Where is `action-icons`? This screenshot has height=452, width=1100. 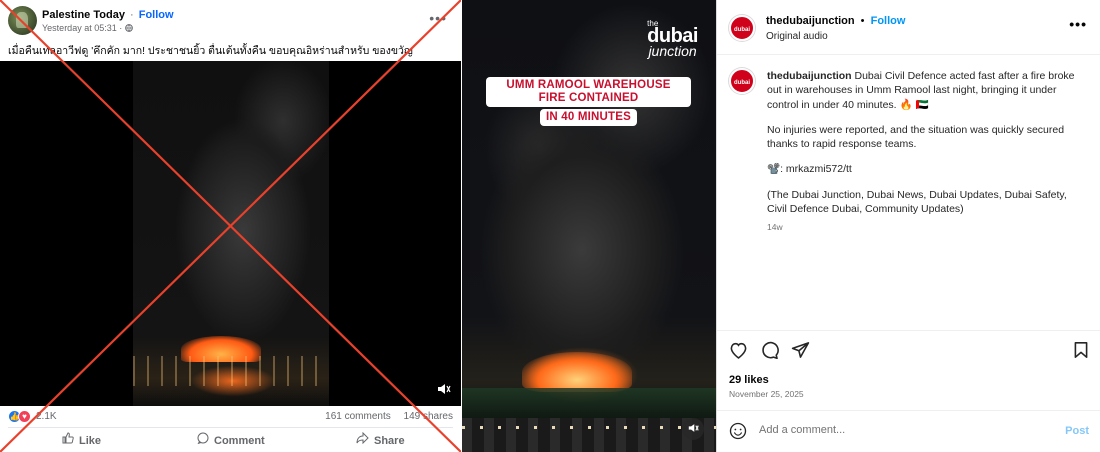 action-icons is located at coordinates (909, 351).